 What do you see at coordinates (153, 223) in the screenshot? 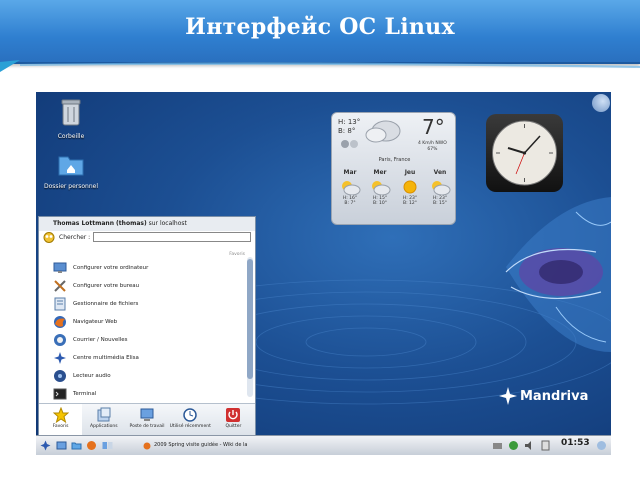
I see `menu-host-prefix: sur` at bounding box center [153, 223].